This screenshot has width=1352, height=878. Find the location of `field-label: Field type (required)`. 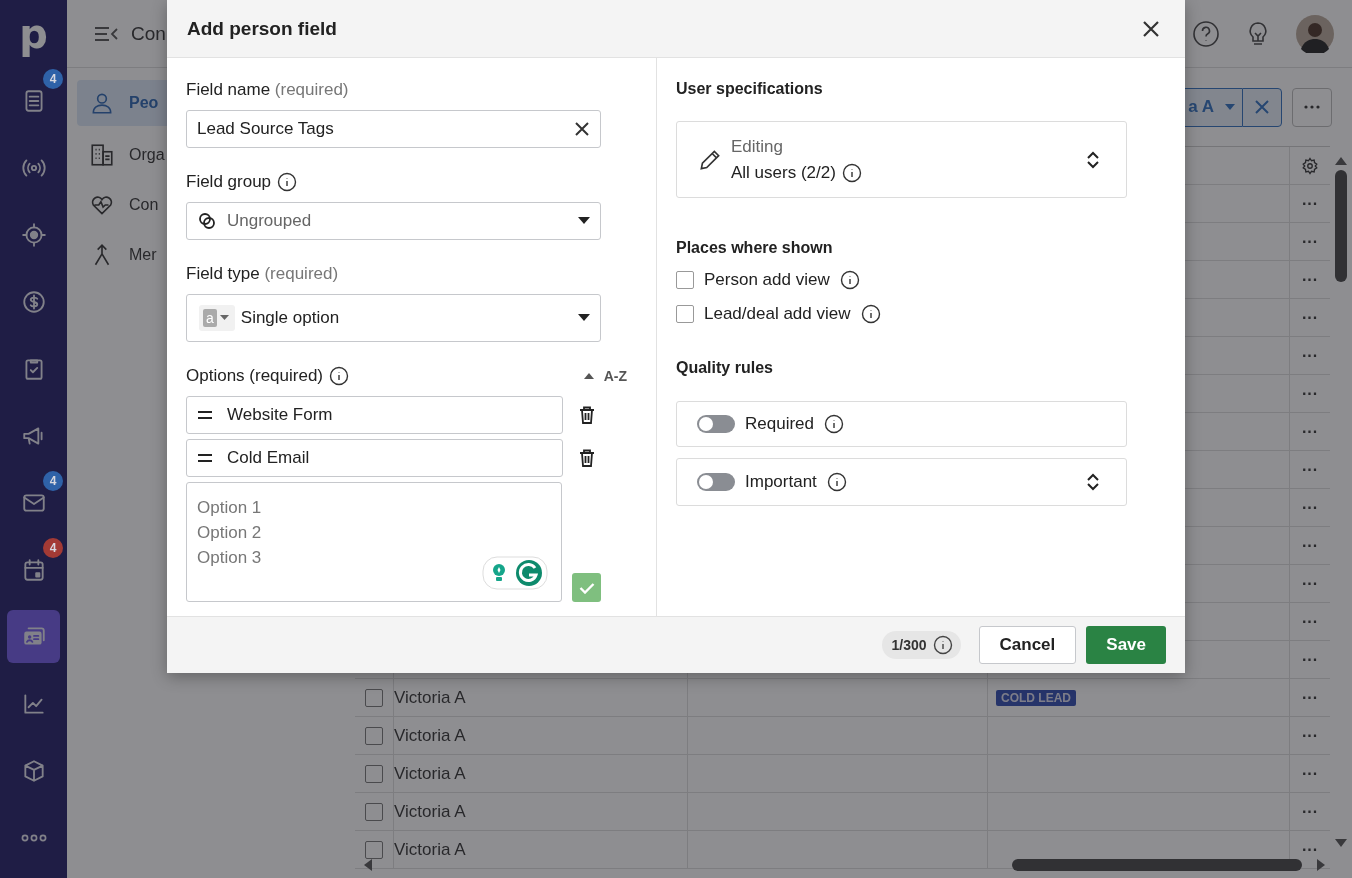

field-label: Field type (required) is located at coordinates (262, 274).